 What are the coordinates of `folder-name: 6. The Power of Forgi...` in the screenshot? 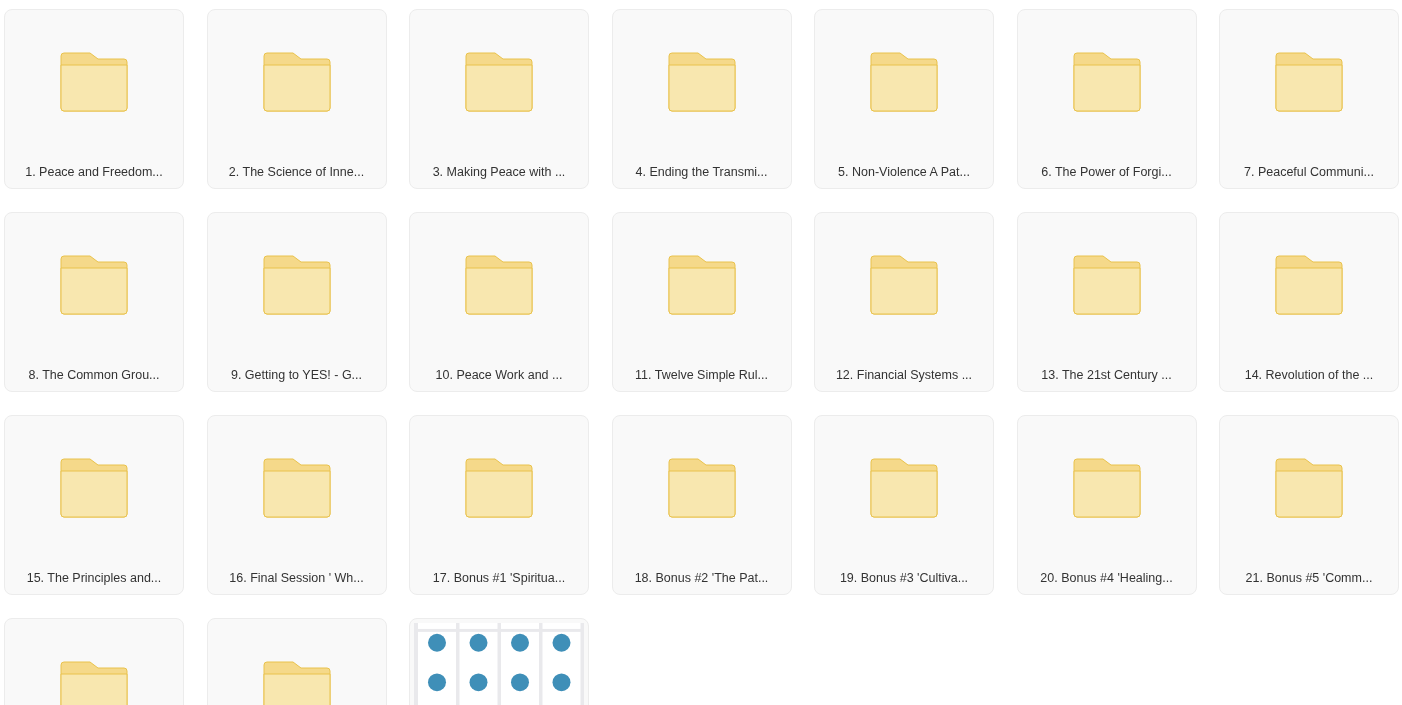 It's located at (1106, 172).